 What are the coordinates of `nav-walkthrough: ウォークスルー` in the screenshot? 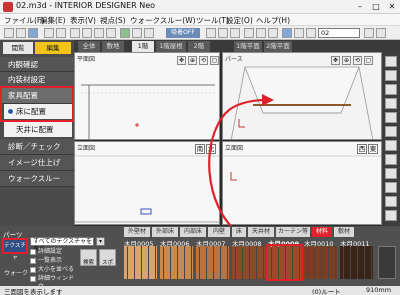 It's located at (37, 179).